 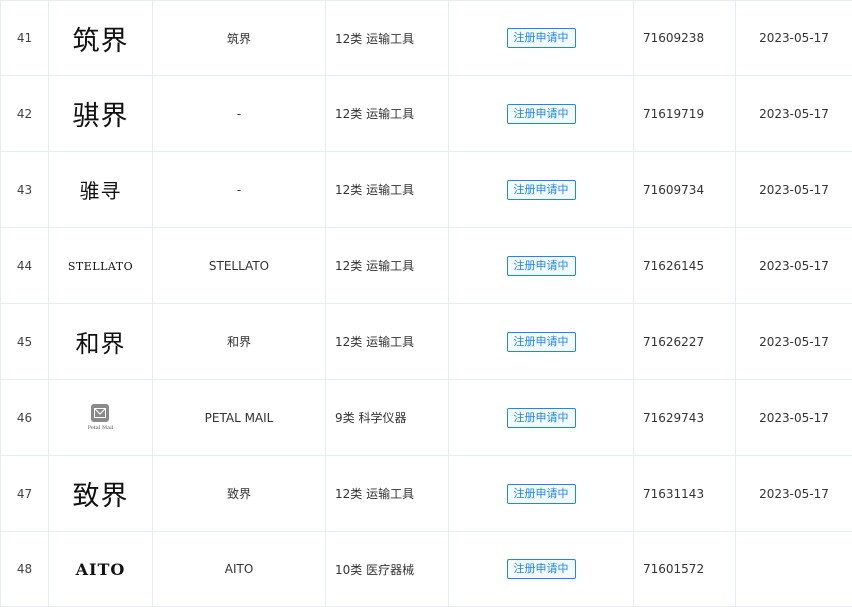 I want to click on petal-mail-logo: Petal Mail, so click(x=101, y=417).